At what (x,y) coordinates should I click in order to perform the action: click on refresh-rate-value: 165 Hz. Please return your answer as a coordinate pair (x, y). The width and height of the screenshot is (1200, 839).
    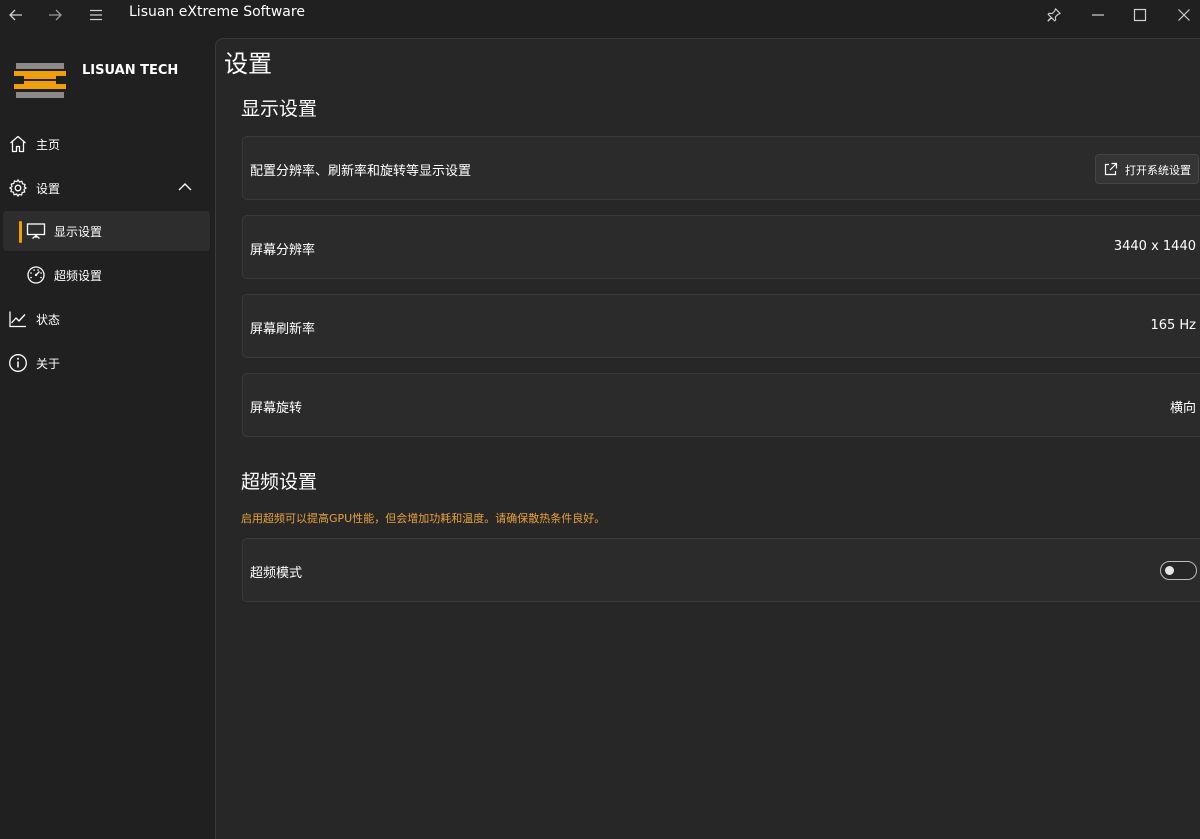
    Looking at the image, I should click on (1173, 325).